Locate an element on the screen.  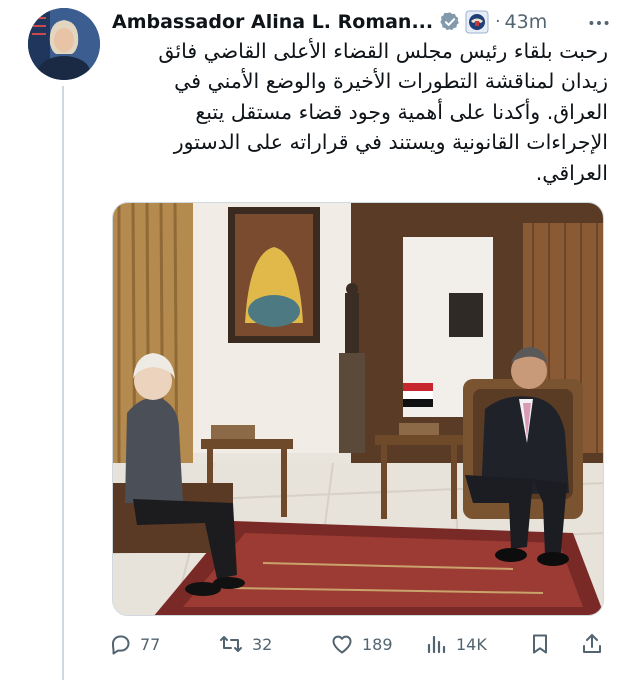
action-bar: 77 32 189 14K is located at coordinates (358, 644).